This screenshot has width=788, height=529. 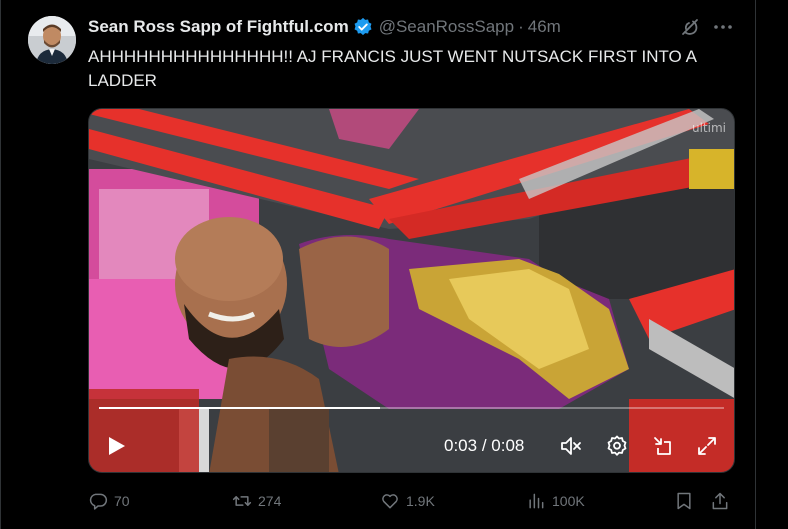 What do you see at coordinates (52, 40) in the screenshot?
I see `avatar` at bounding box center [52, 40].